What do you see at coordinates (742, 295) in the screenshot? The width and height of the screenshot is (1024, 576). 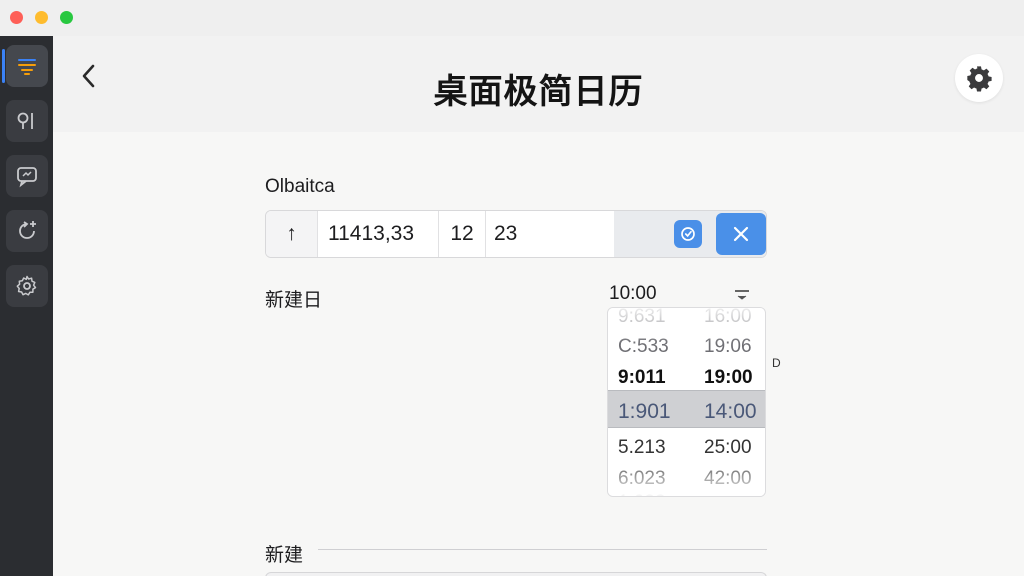 I see `chevron-down-icon` at bounding box center [742, 295].